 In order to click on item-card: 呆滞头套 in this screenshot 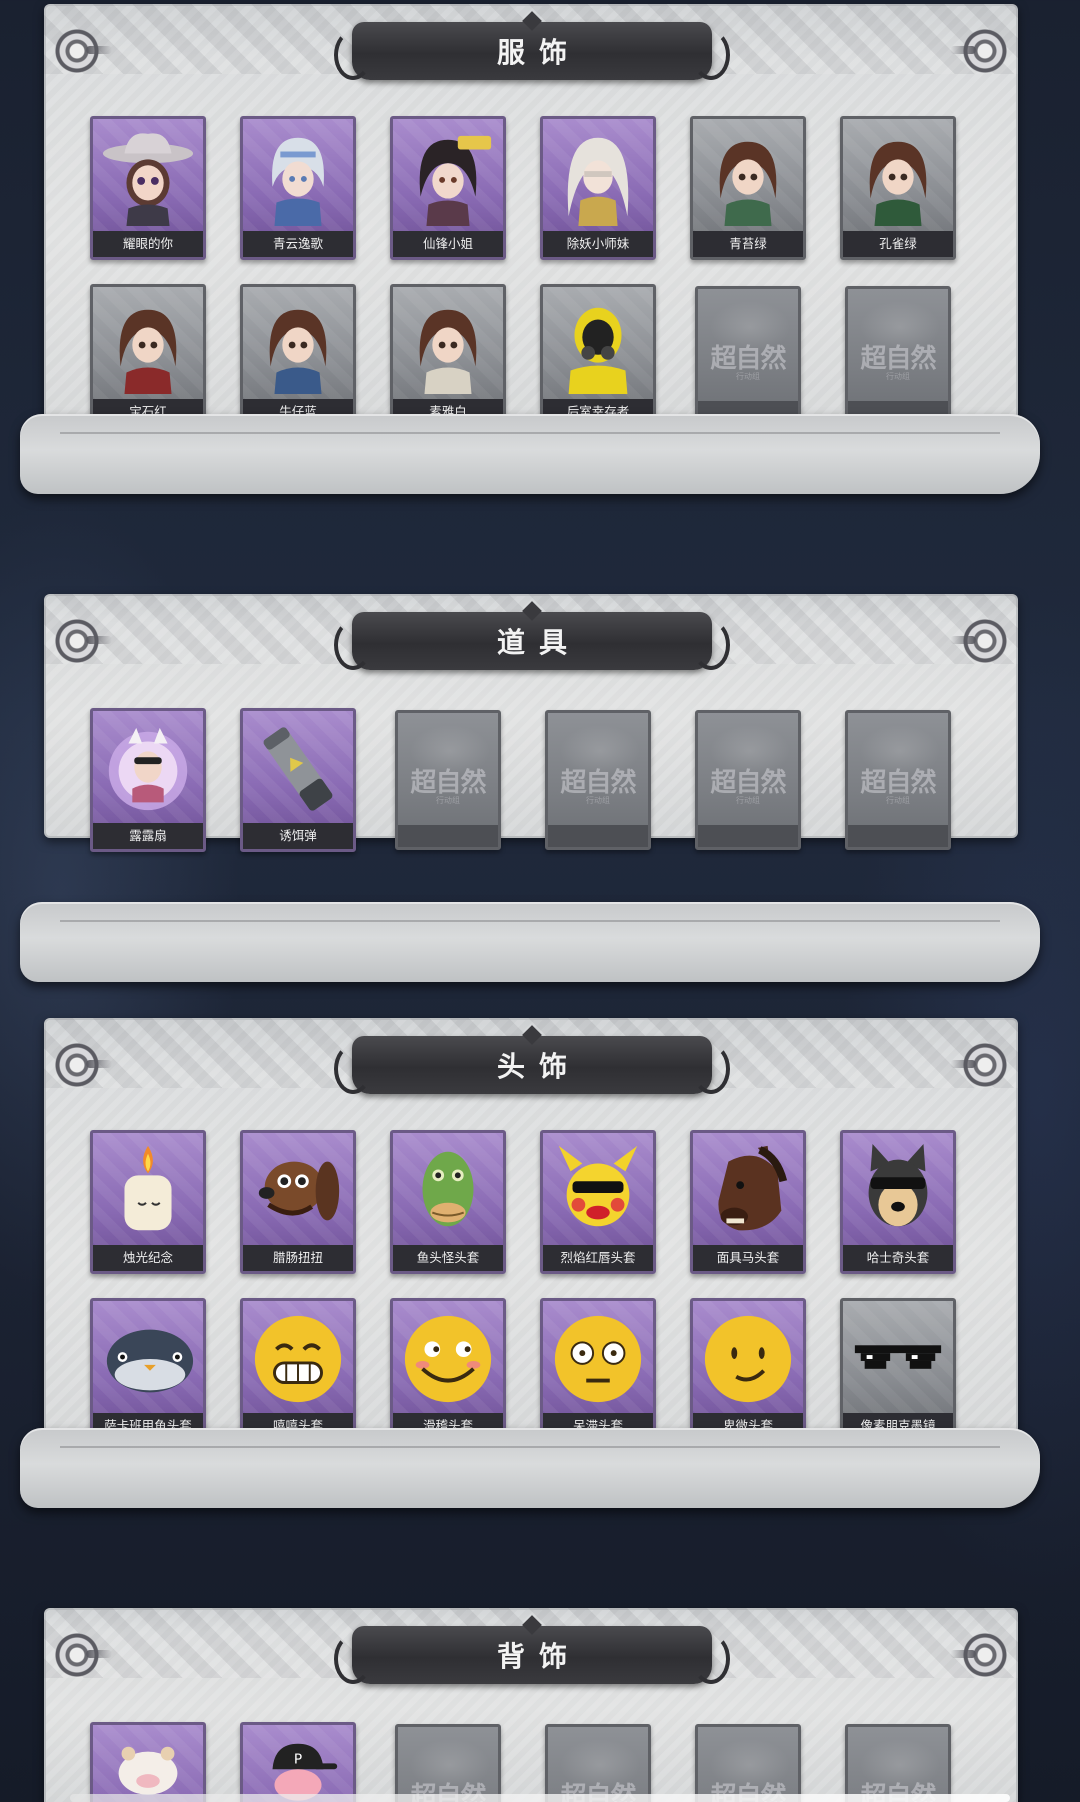, I will do `click(598, 1370)`.